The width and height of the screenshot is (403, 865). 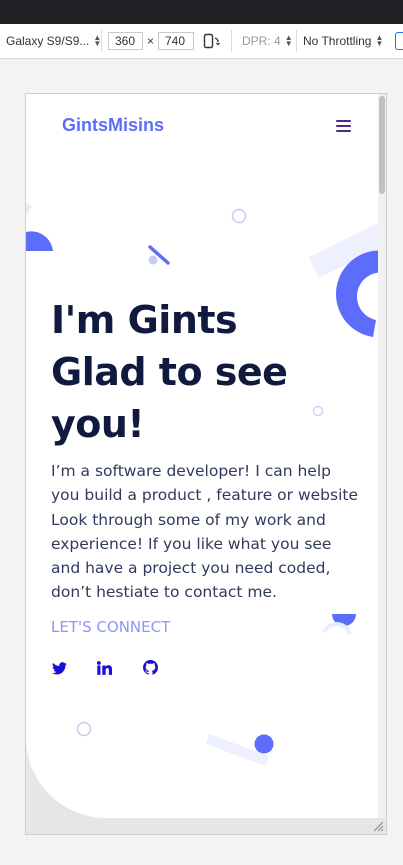 What do you see at coordinates (343, 126) in the screenshot?
I see `menu-icon` at bounding box center [343, 126].